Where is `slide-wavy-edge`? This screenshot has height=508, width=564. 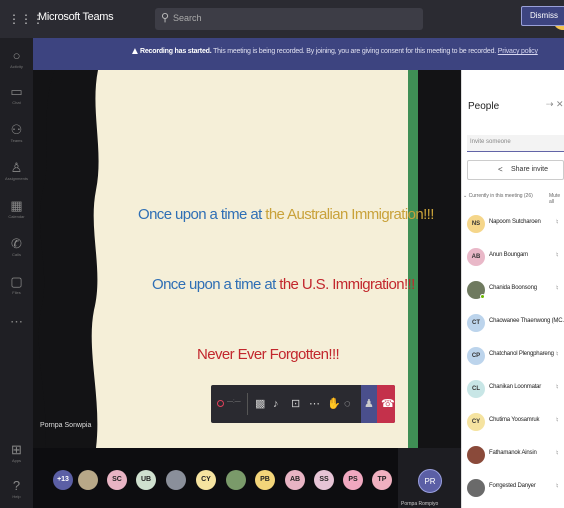
slide-wavy-edge is located at coordinates (91, 259).